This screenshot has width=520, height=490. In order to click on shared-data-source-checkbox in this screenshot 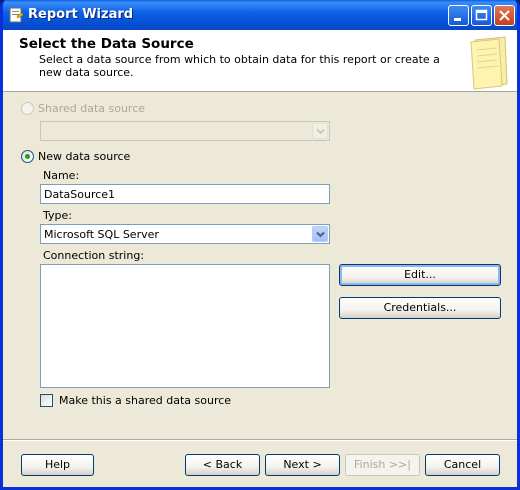, I will do `click(46, 400)`.